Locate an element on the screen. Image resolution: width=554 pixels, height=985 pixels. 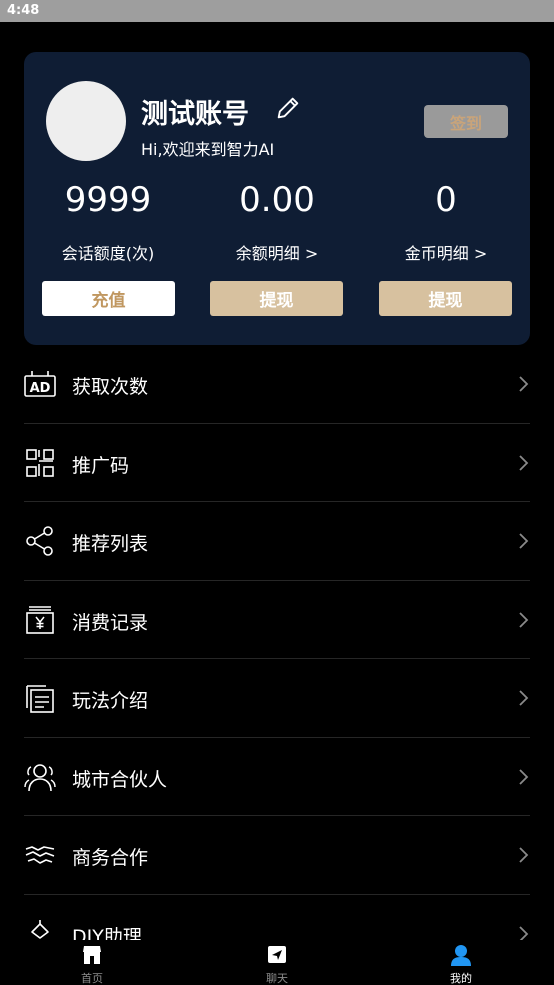
avatar is located at coordinates (86, 121).